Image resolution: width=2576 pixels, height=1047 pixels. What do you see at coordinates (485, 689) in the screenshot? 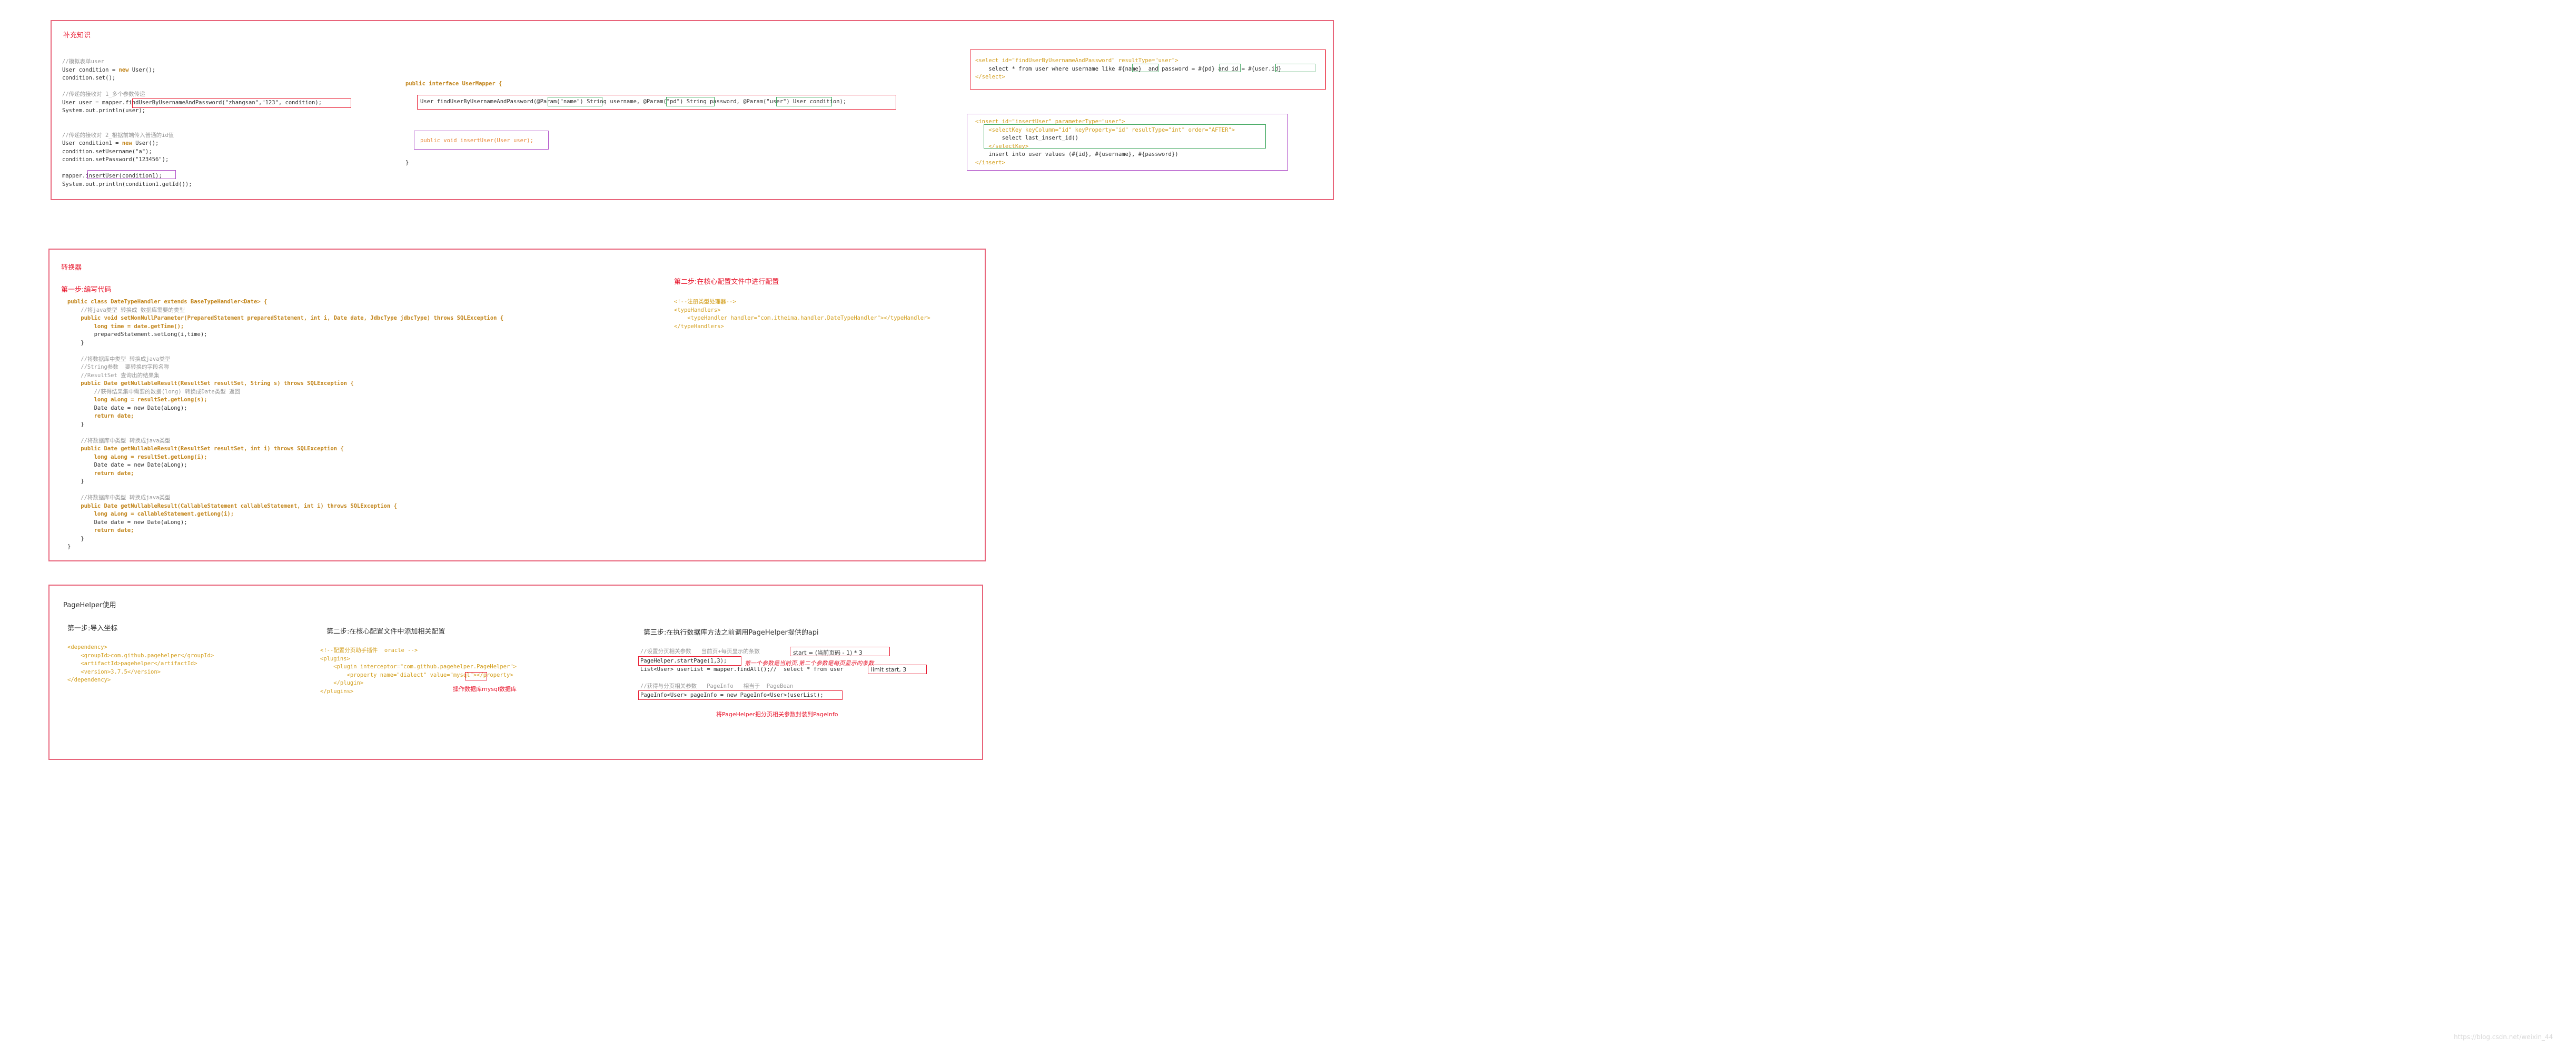
I see `mysql-note: 操作数据库mysql数据库` at bounding box center [485, 689].